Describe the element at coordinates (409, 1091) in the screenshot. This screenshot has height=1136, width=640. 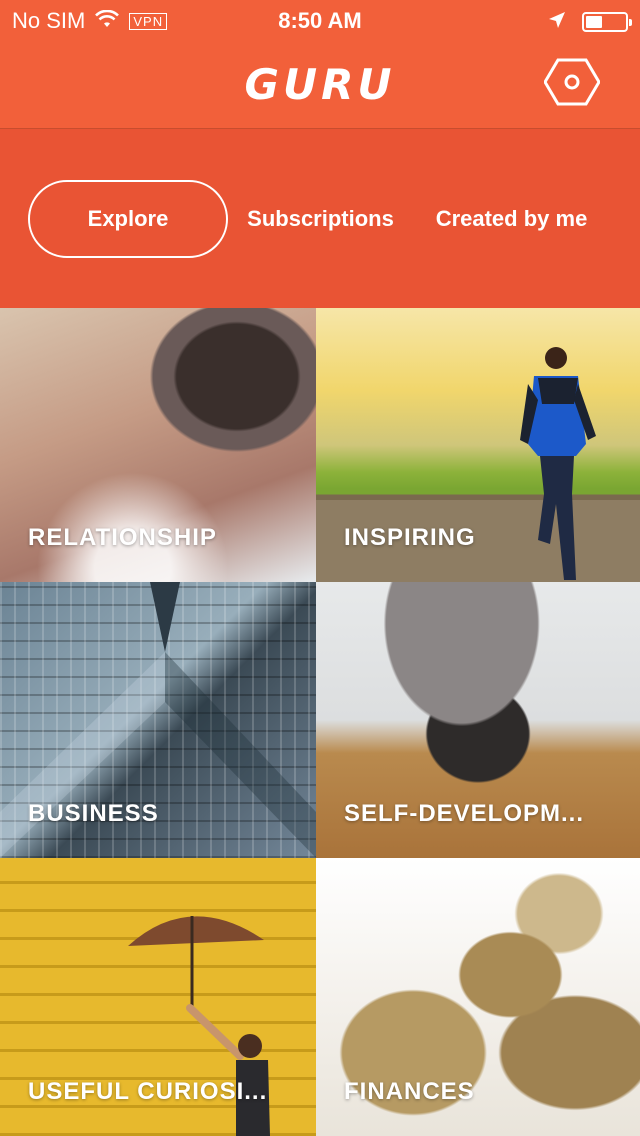
I see `category-label: FINANCES` at that location.